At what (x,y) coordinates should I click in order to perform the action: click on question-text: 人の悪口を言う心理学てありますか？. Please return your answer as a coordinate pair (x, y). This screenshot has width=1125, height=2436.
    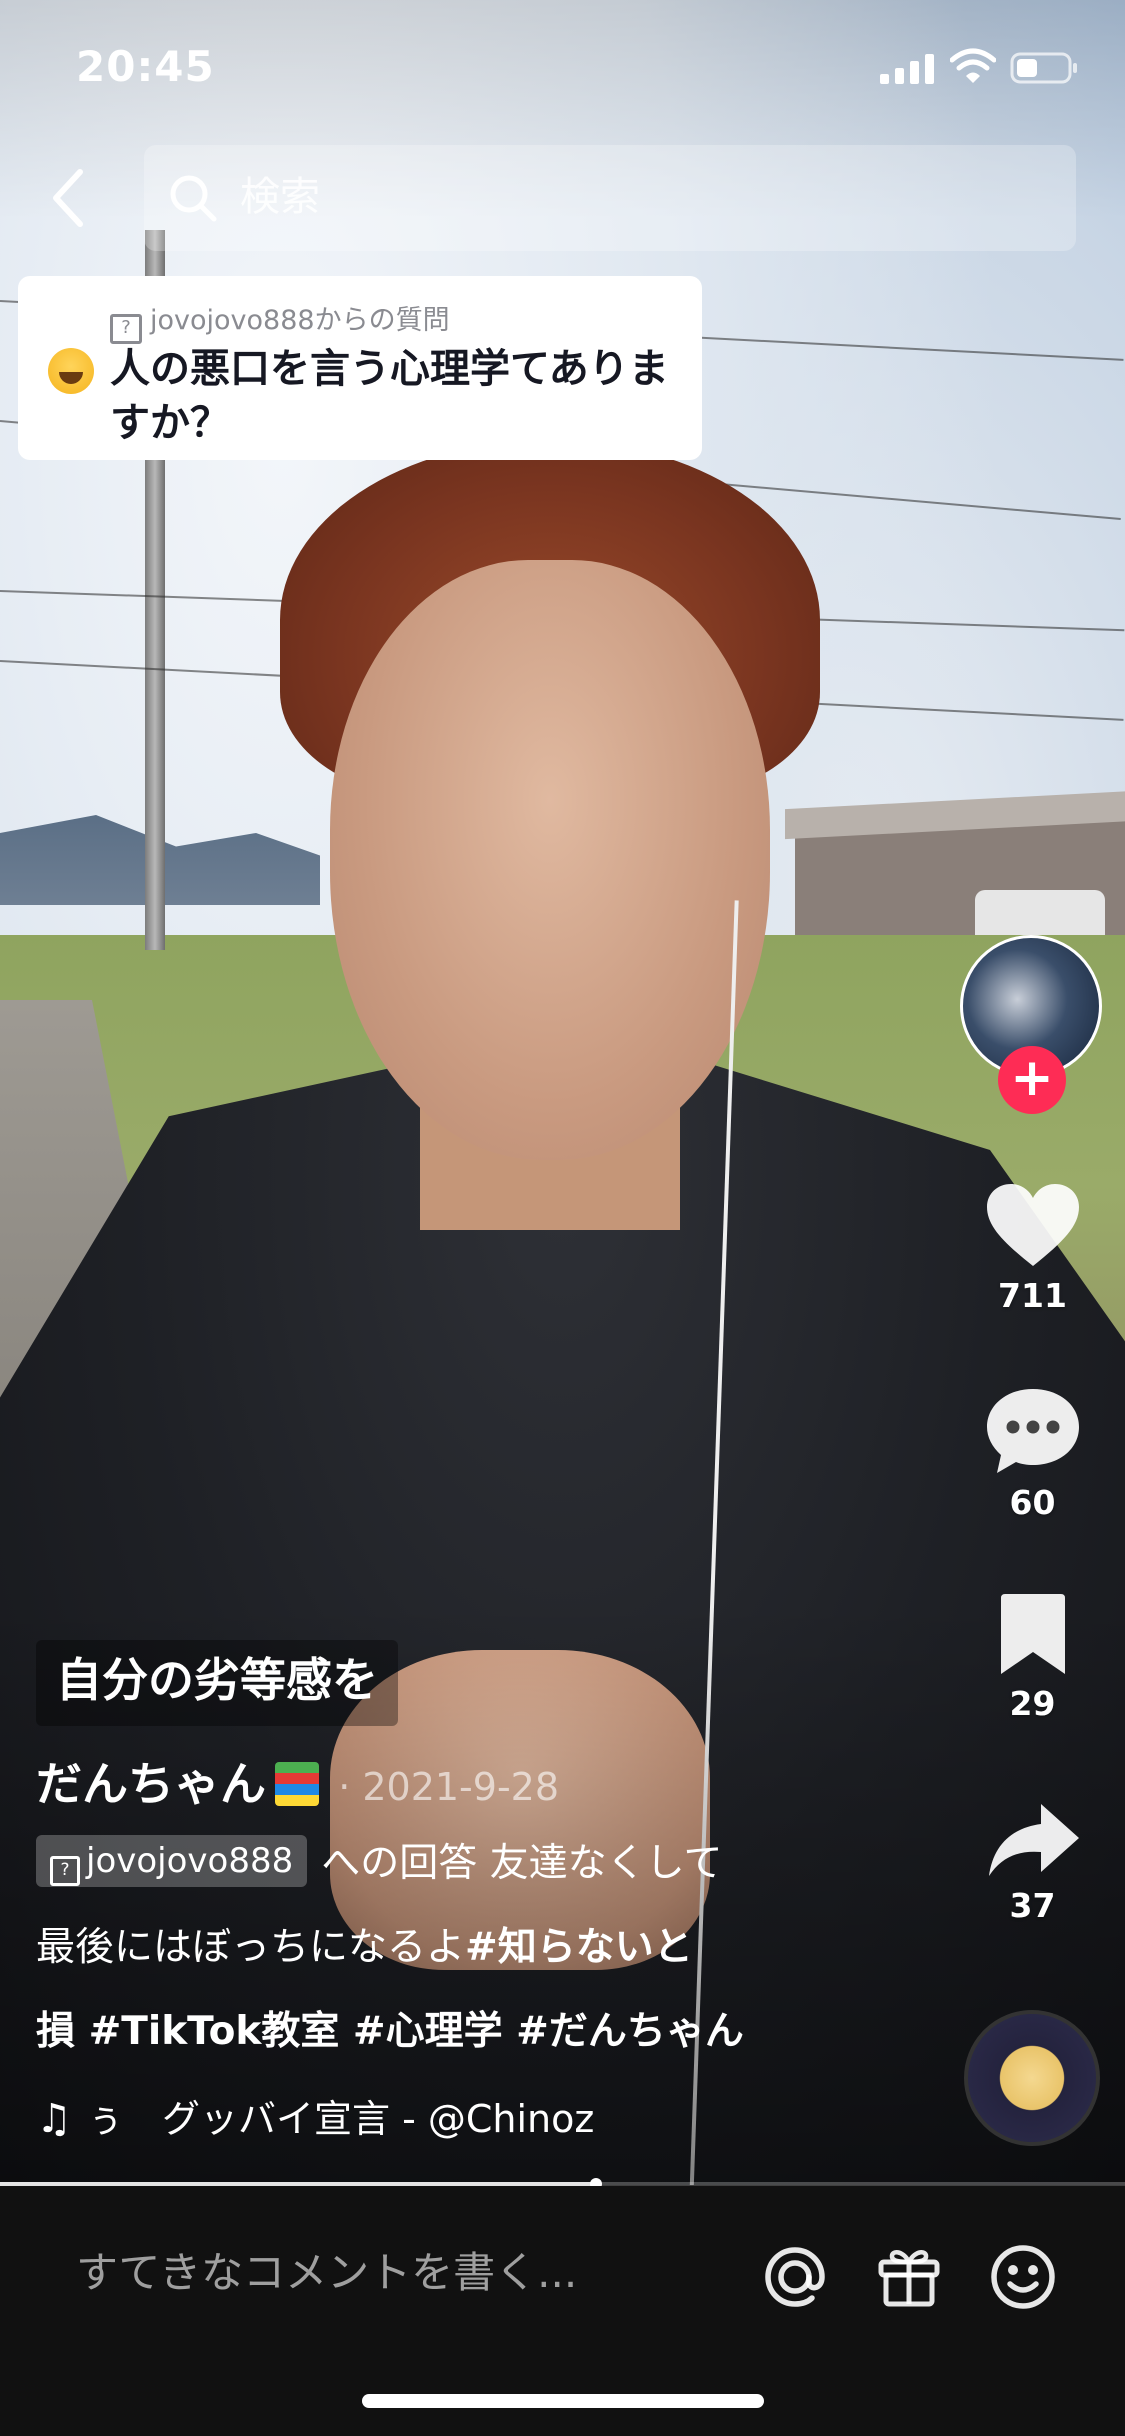
    Looking at the image, I should click on (389, 396).